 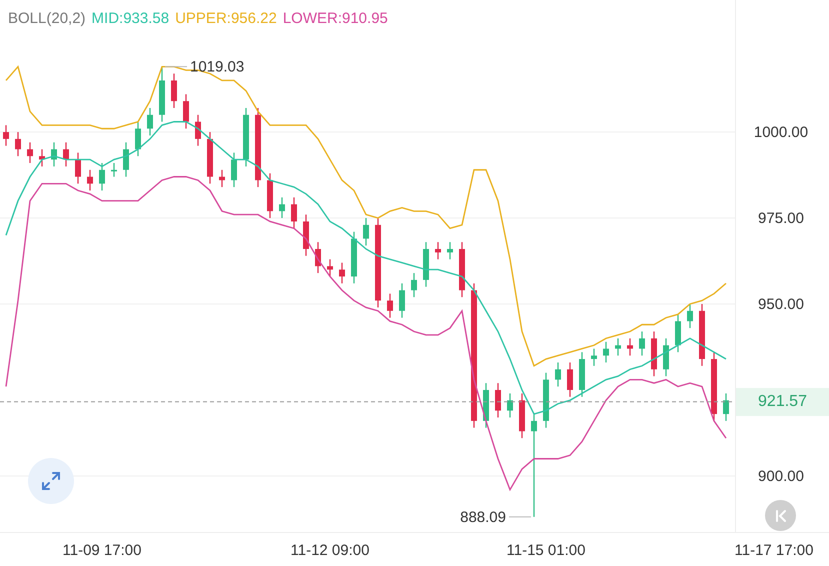 I want to click on y-axis-label: 900.00, so click(x=781, y=476).